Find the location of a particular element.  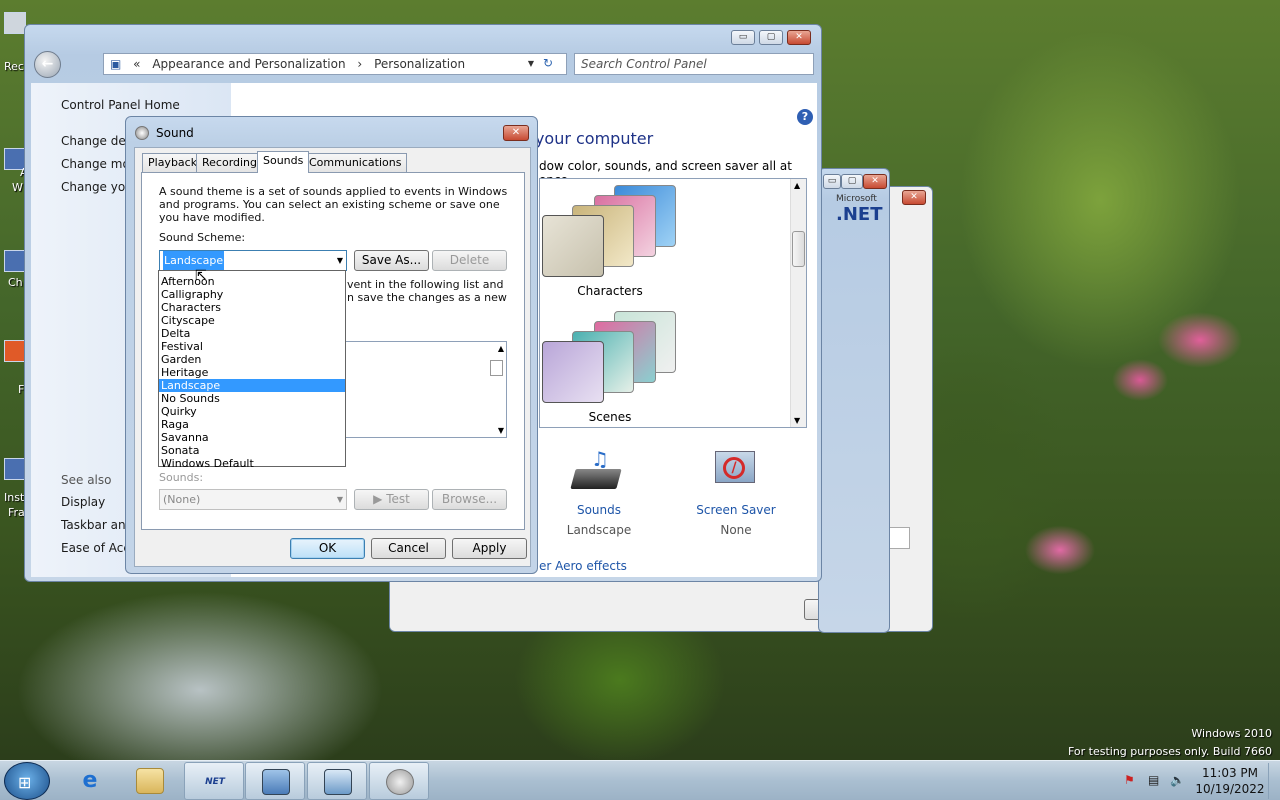

theme-item-characters is located at coordinates (609, 232).